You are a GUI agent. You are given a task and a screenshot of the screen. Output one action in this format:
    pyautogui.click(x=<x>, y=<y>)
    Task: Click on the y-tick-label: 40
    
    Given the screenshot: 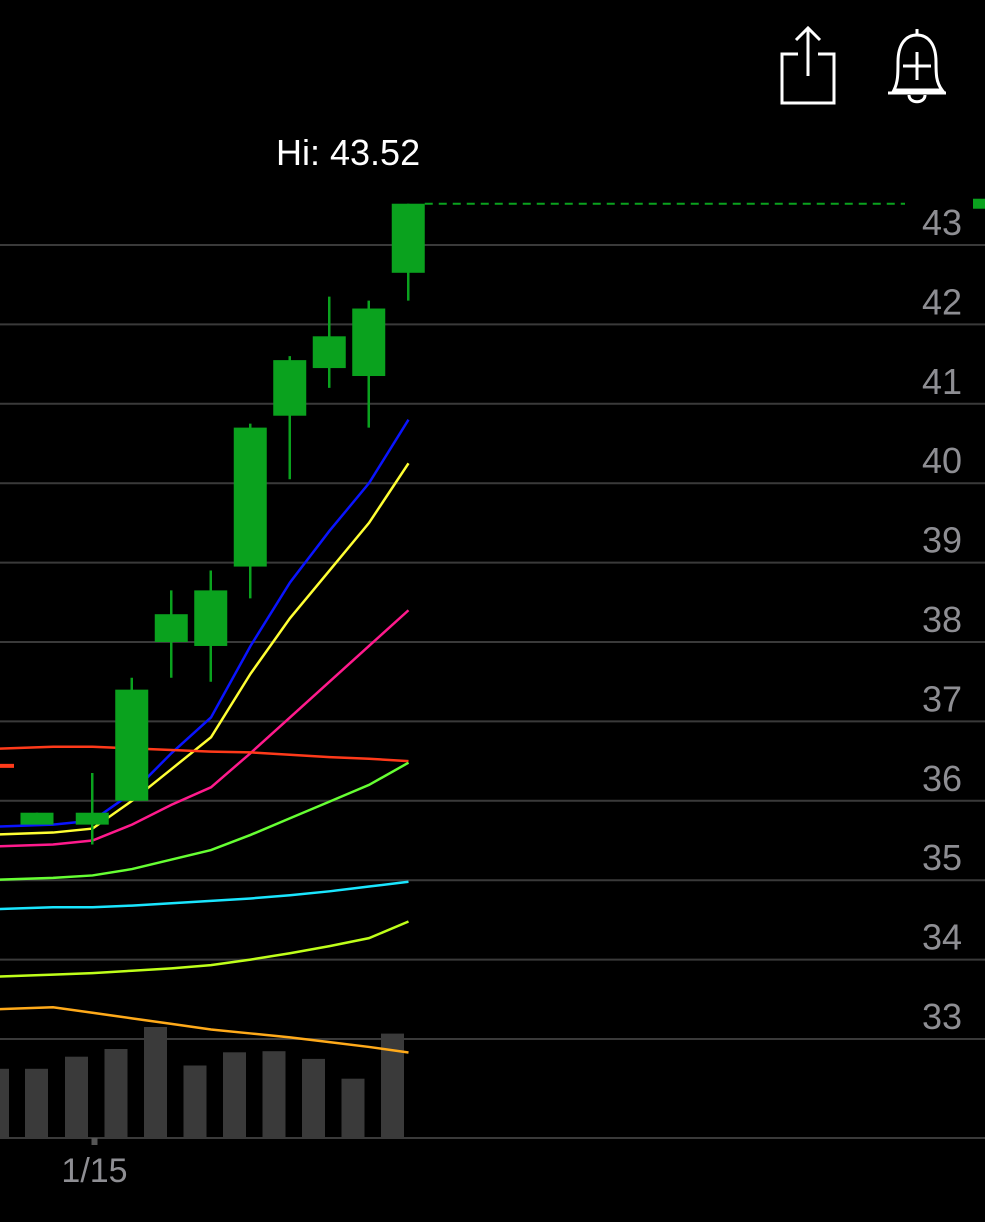 What is the action you would take?
    pyautogui.click(x=942, y=460)
    